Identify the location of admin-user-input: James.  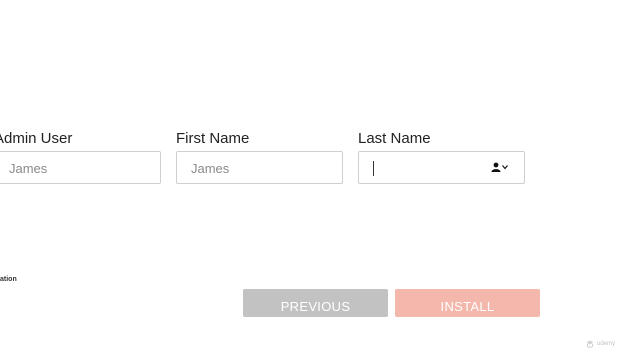
(80, 167).